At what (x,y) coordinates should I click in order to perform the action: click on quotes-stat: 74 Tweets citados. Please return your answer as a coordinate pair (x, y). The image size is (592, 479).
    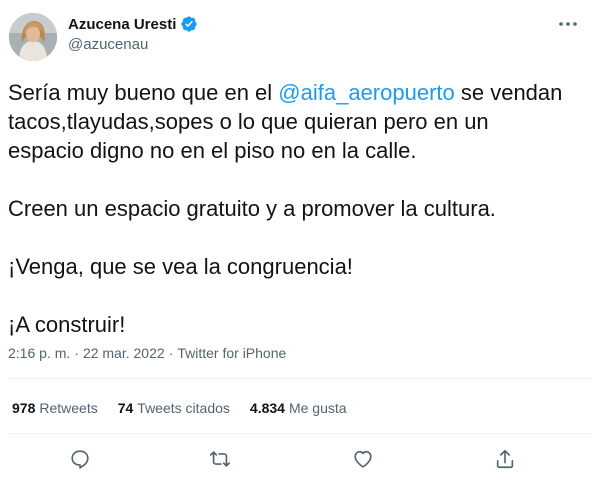
    Looking at the image, I should click on (174, 408).